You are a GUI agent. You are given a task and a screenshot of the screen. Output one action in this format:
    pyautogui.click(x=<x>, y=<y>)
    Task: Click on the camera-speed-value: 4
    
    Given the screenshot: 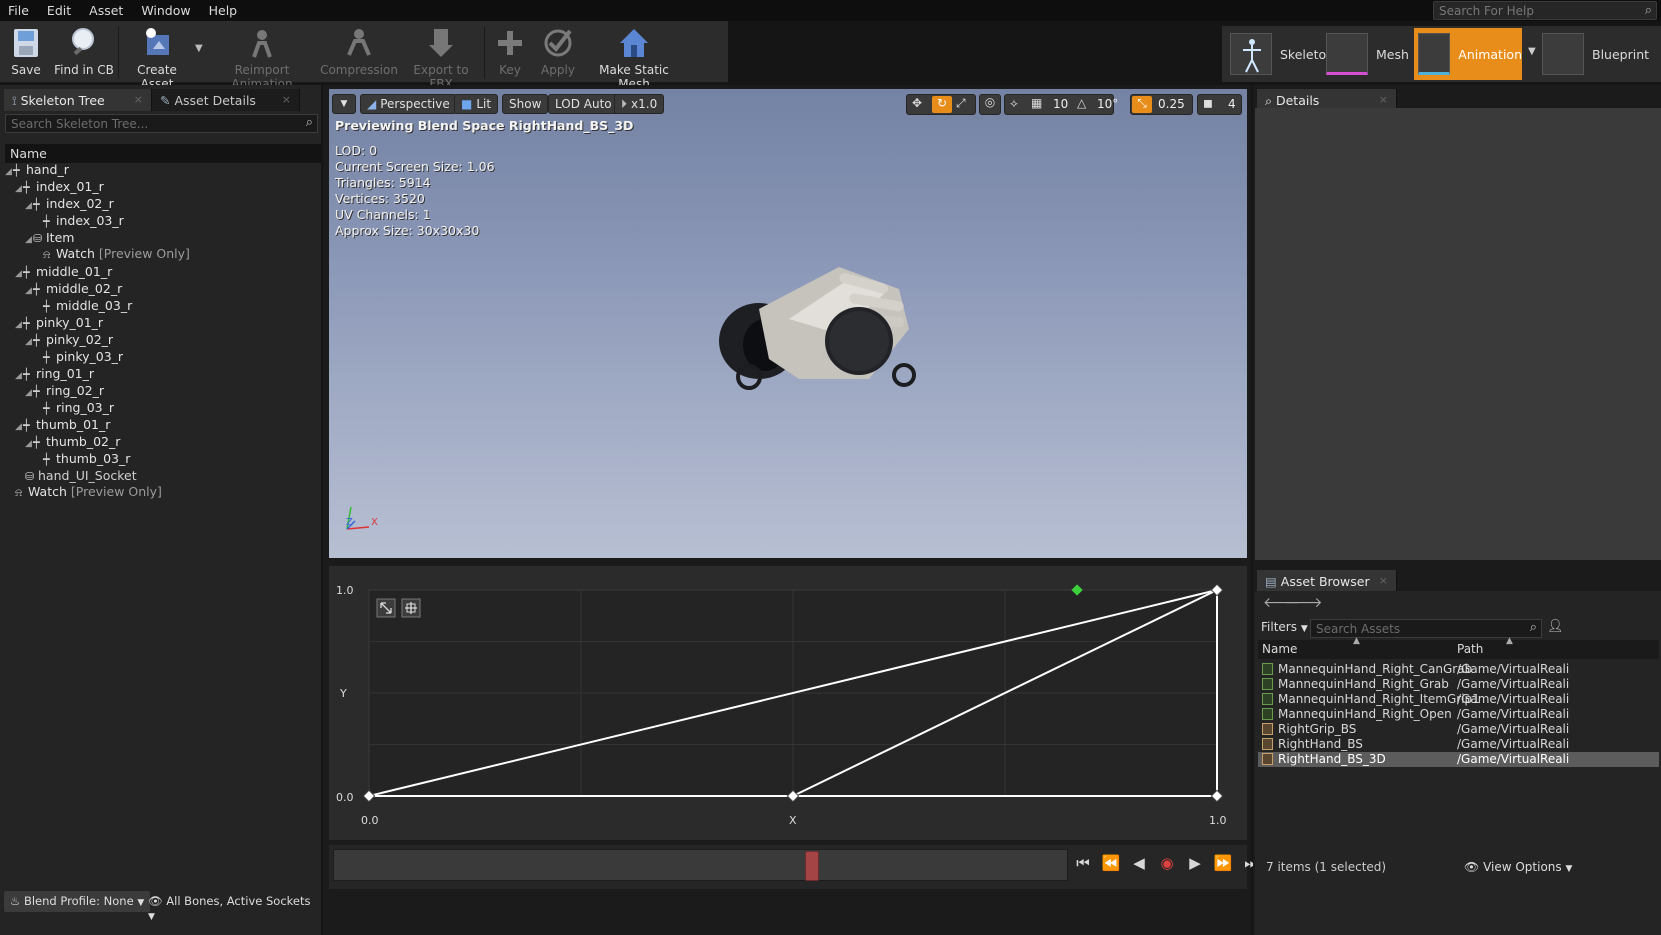 What is the action you would take?
    pyautogui.click(x=1232, y=104)
    